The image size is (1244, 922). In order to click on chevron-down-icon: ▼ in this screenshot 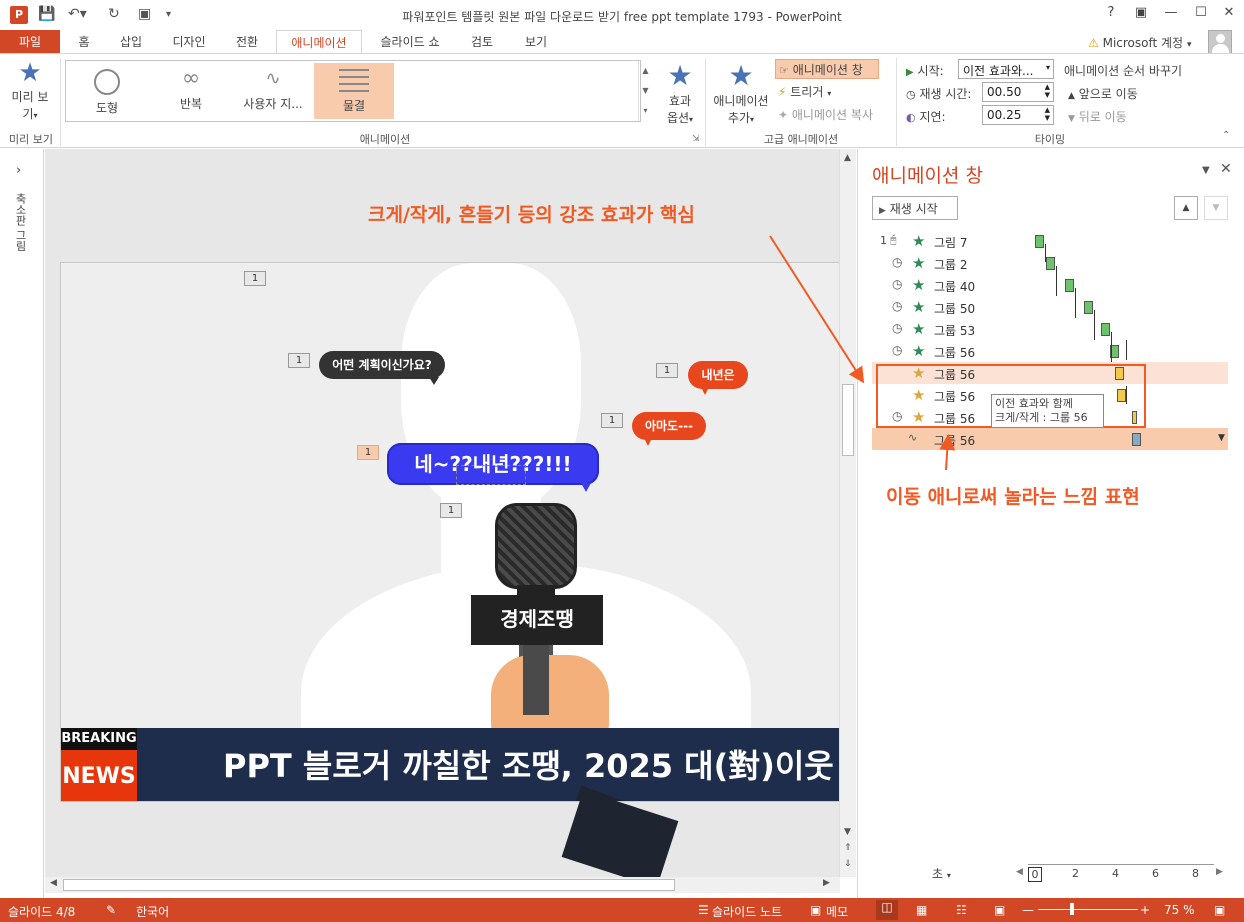, I will do `click(1221, 438)`.